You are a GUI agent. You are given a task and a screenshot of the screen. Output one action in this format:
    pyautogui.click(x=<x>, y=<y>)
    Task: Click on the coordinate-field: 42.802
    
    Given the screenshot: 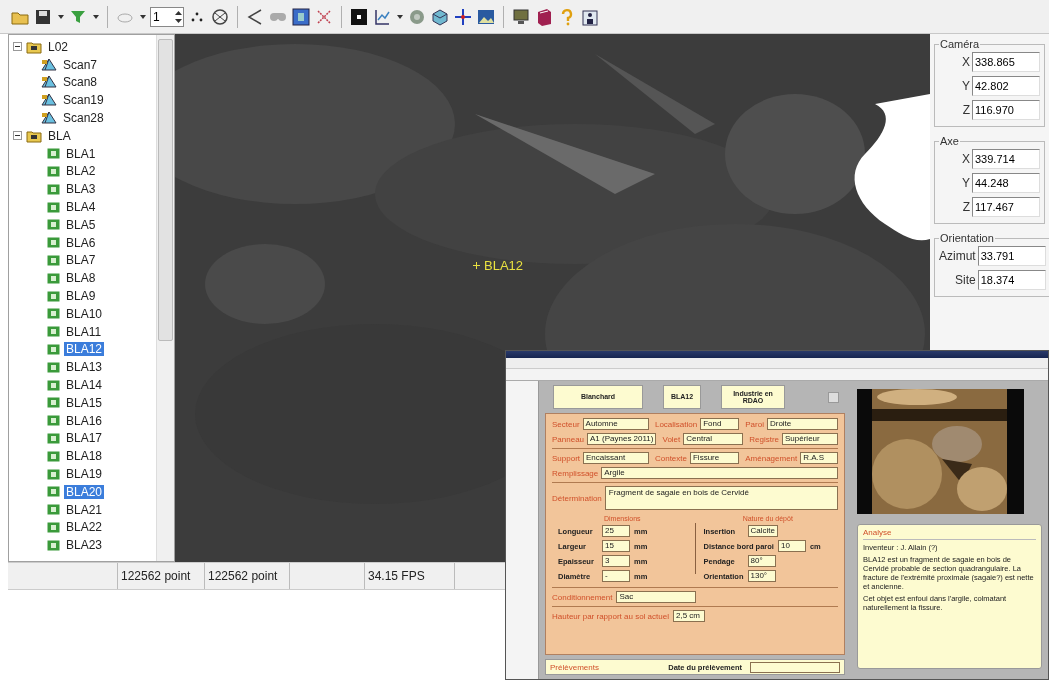 What is the action you would take?
    pyautogui.click(x=1006, y=86)
    